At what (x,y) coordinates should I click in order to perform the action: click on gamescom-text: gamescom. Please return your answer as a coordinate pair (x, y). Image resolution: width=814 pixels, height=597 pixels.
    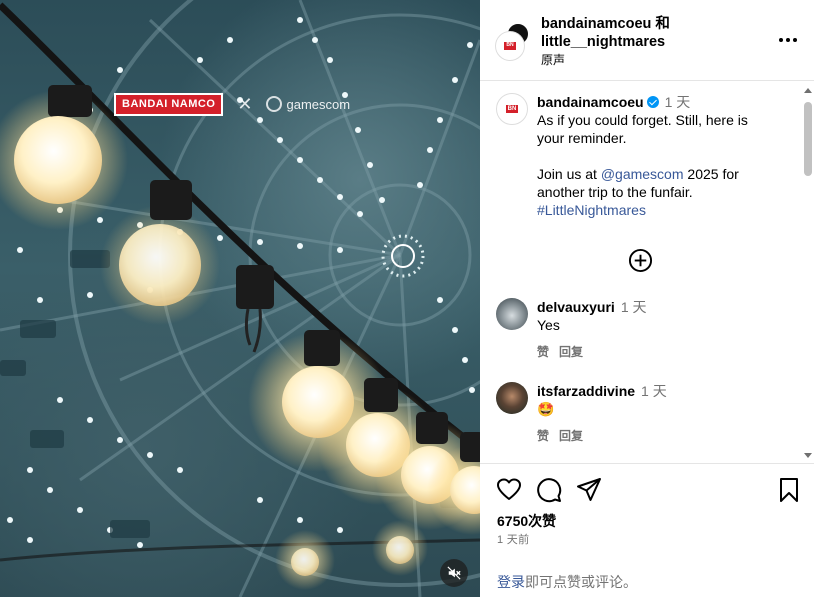
    Looking at the image, I should click on (318, 104).